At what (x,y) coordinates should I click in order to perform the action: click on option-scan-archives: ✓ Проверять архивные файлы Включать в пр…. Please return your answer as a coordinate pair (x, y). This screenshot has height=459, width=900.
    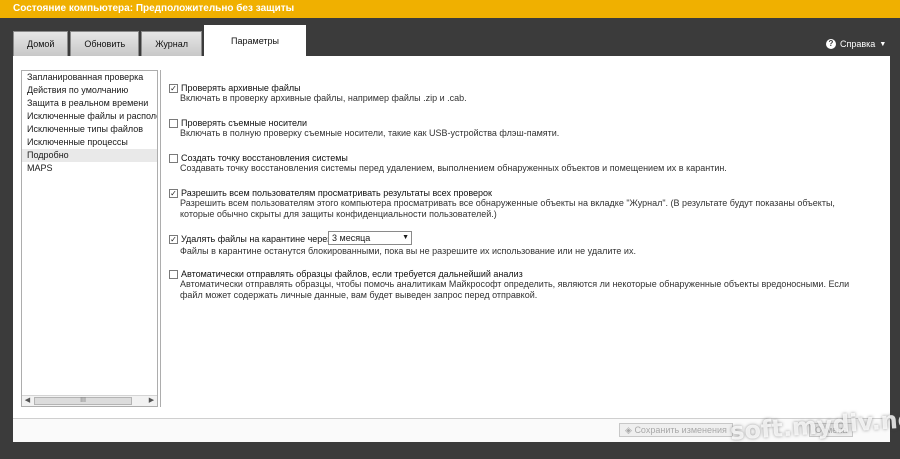
    Looking at the image, I should click on (519, 93).